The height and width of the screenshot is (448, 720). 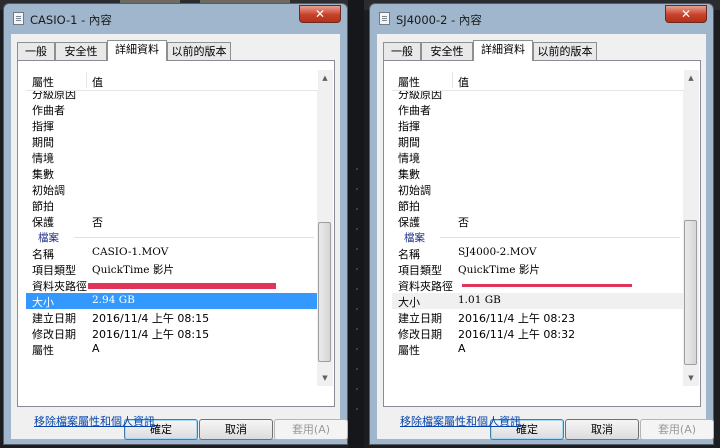 I want to click on list-header: 屬性 值, so click(x=538, y=80).